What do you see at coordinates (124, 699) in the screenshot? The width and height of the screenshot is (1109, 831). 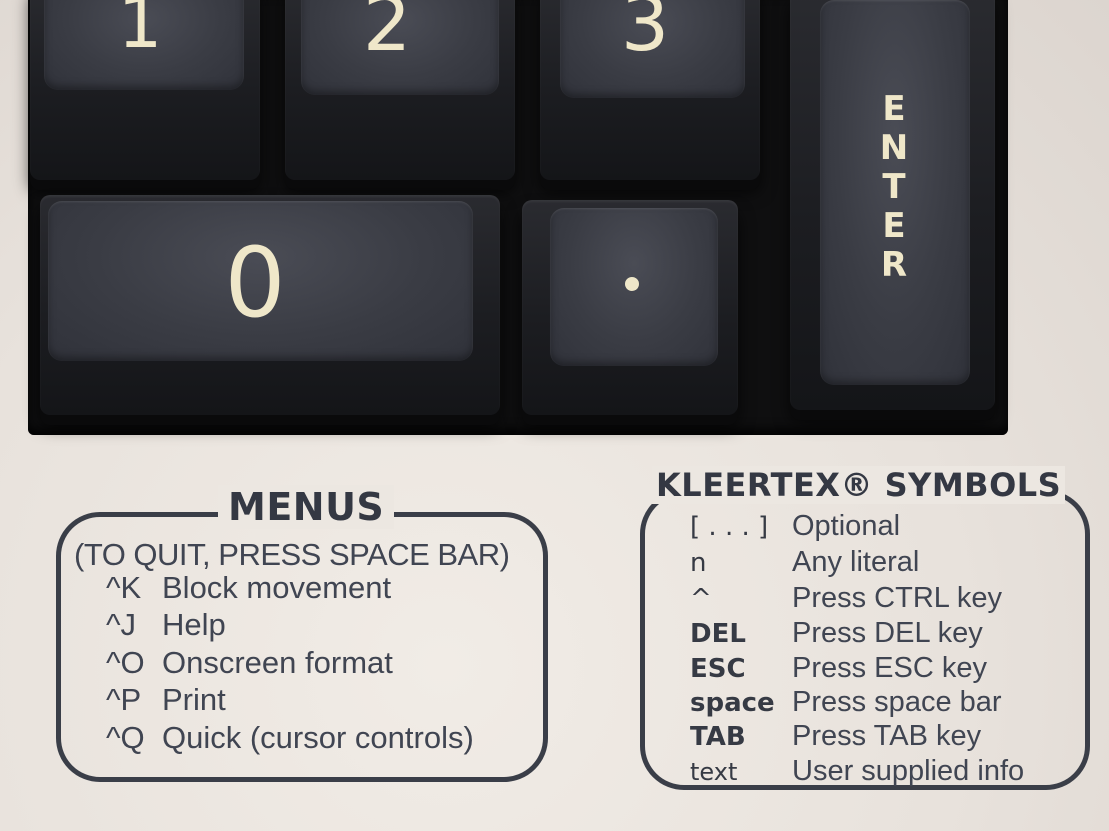 I see `menu-key: ^P` at bounding box center [124, 699].